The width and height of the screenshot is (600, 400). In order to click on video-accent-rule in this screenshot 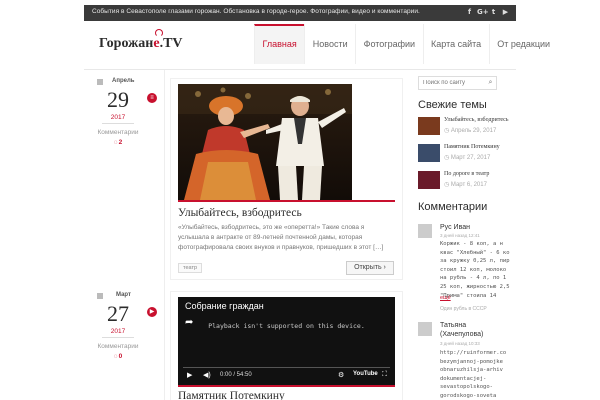, I will do `click(286, 386)`.